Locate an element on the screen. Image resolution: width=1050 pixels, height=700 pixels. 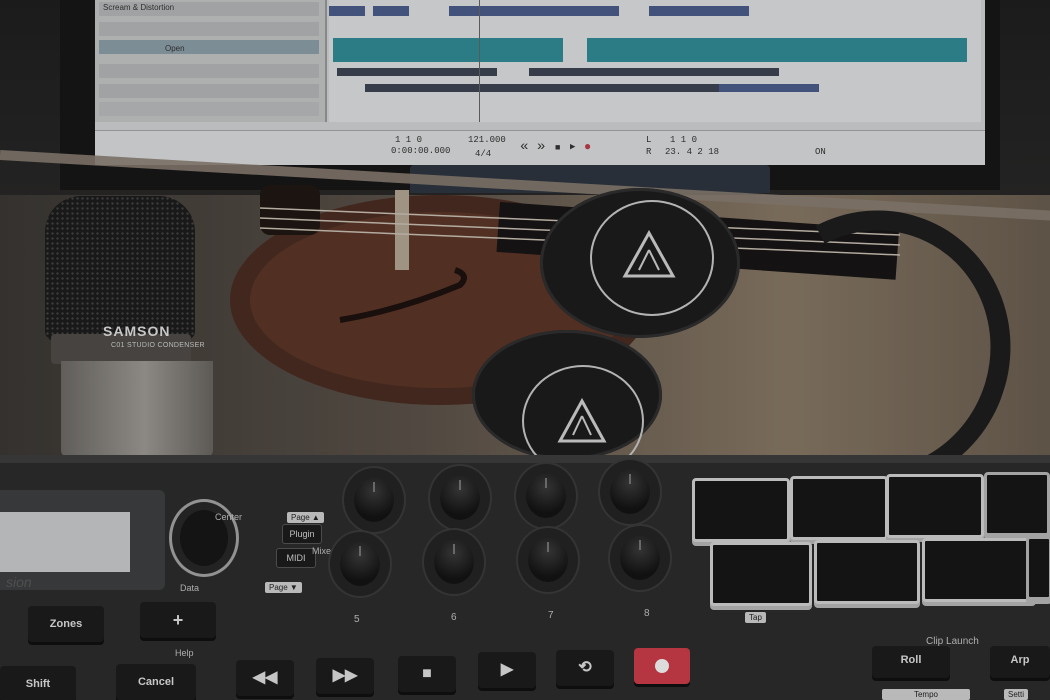
rewind-button: ◀◀ is located at coordinates (265, 678).